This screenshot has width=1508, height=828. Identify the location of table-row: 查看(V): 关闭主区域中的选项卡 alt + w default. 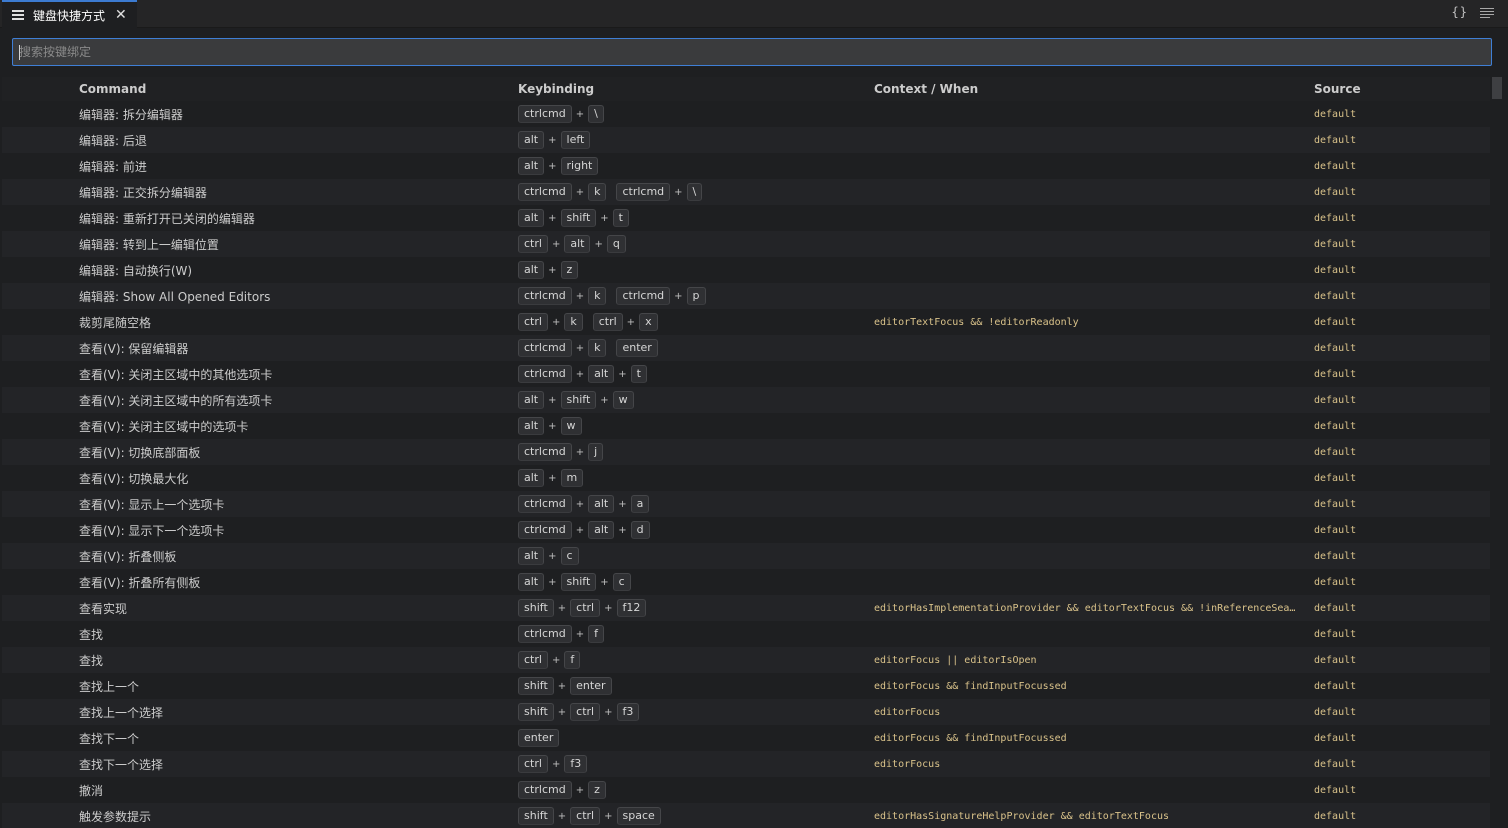
(746, 426).